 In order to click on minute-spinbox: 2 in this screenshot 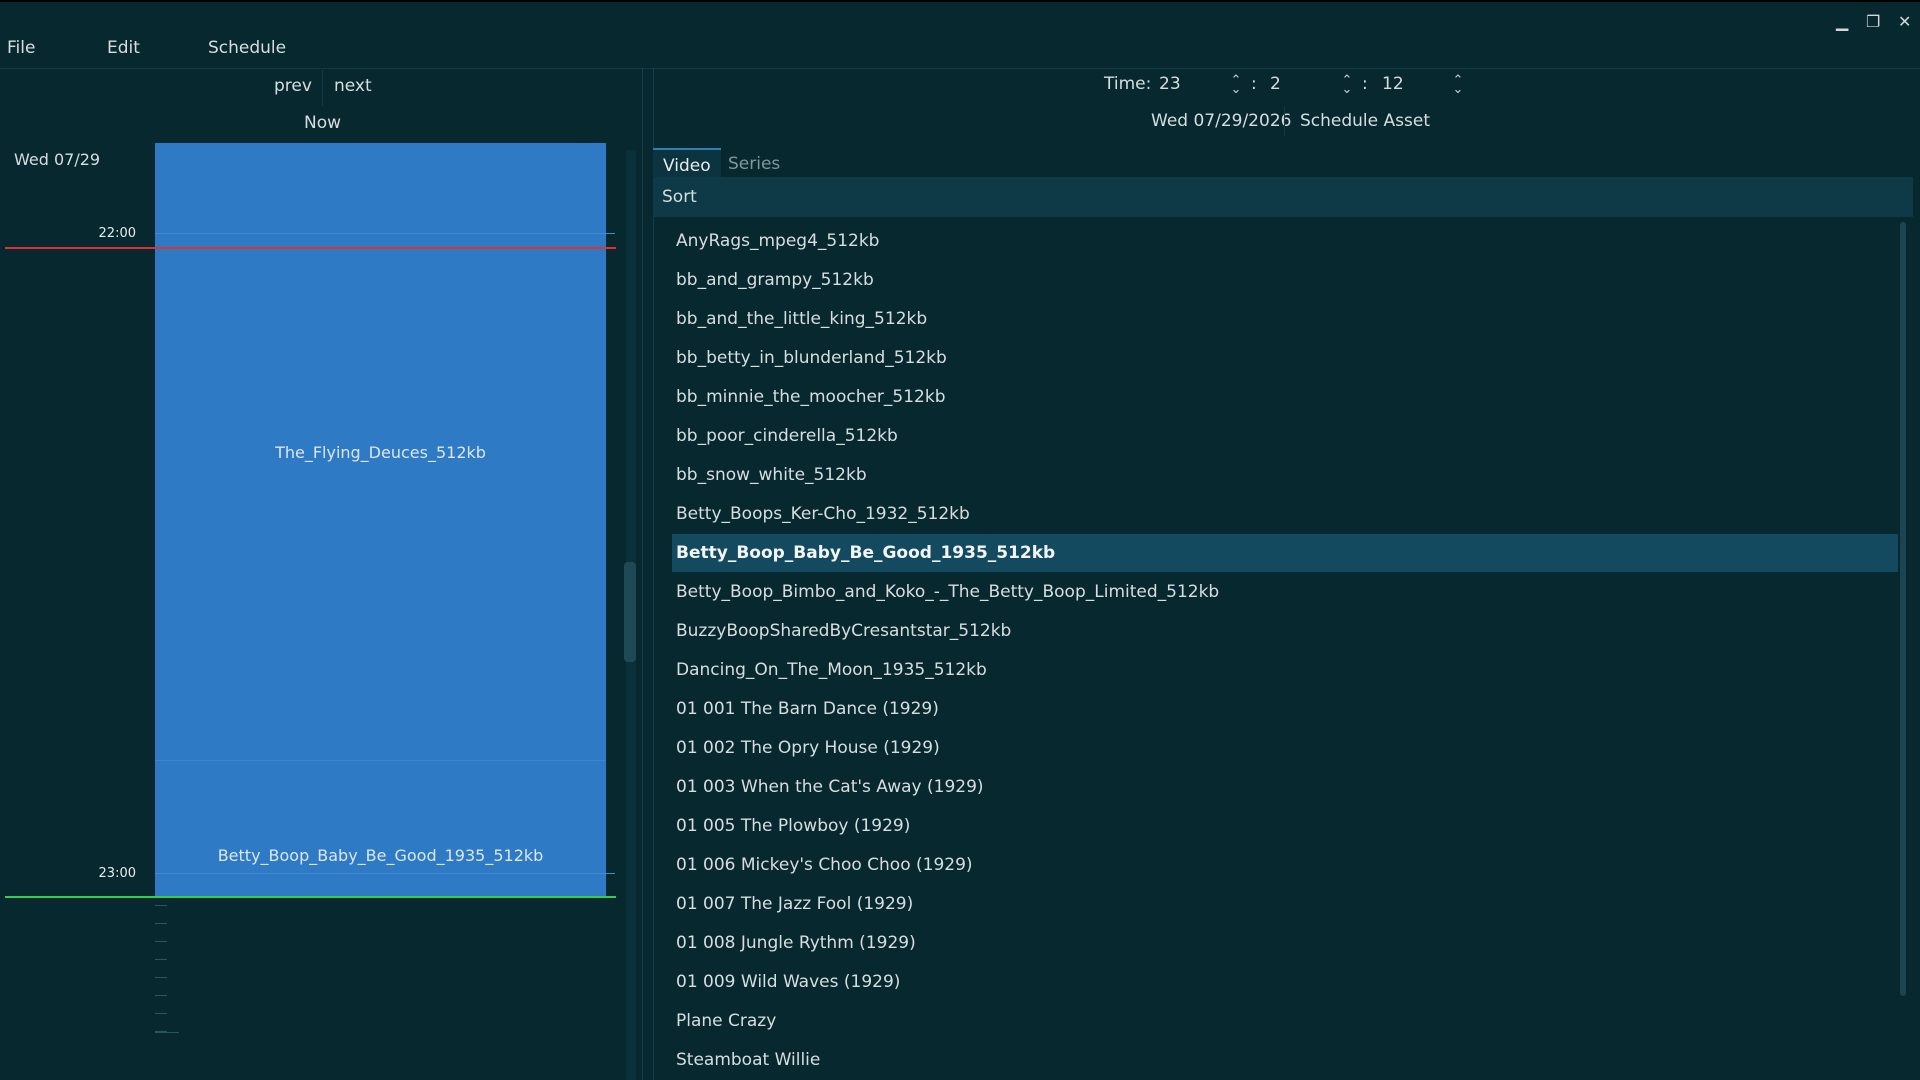, I will do `click(1275, 84)`.